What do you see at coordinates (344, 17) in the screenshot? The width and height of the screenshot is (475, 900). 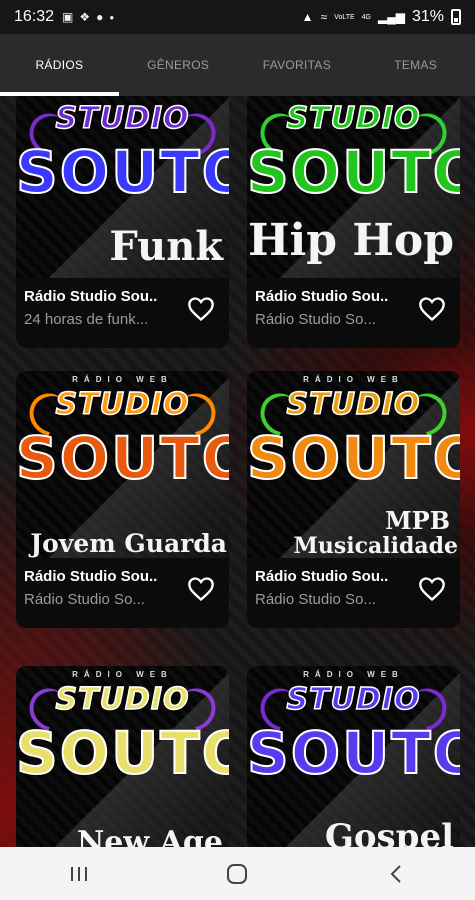 I see `network-label: VoLTE` at bounding box center [344, 17].